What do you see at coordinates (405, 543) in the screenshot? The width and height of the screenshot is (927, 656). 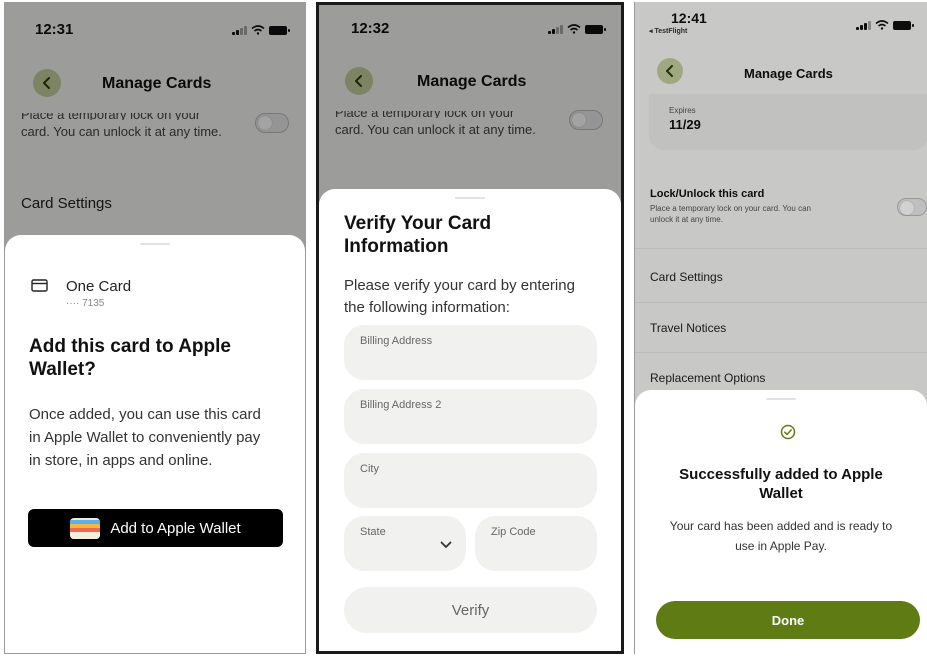 I see `state-select: State` at bounding box center [405, 543].